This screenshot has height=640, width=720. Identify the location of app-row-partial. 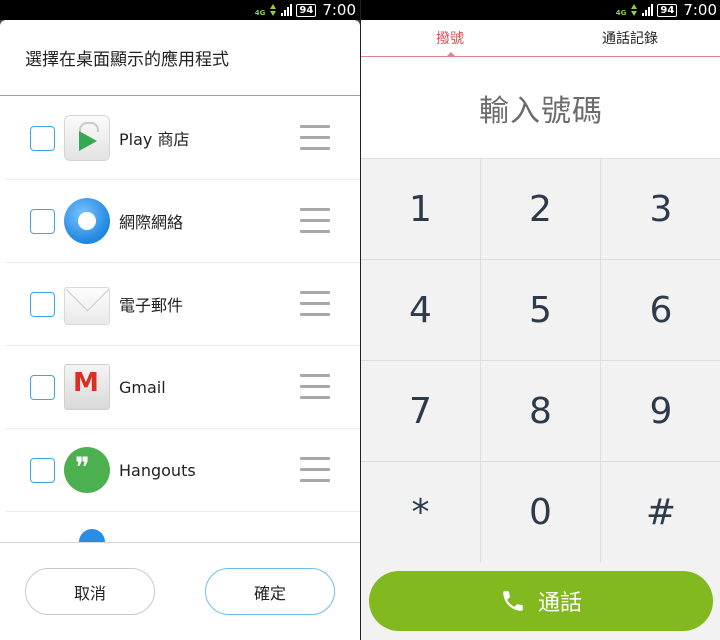
(182, 527).